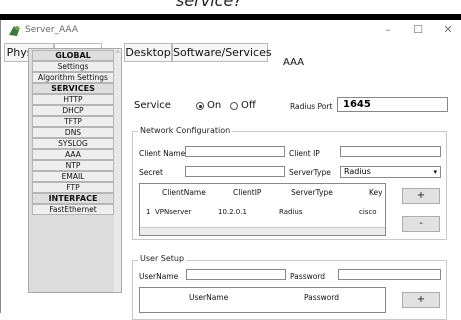  I want to click on sidebar-item-syslog: SYSLOG, so click(73, 143).